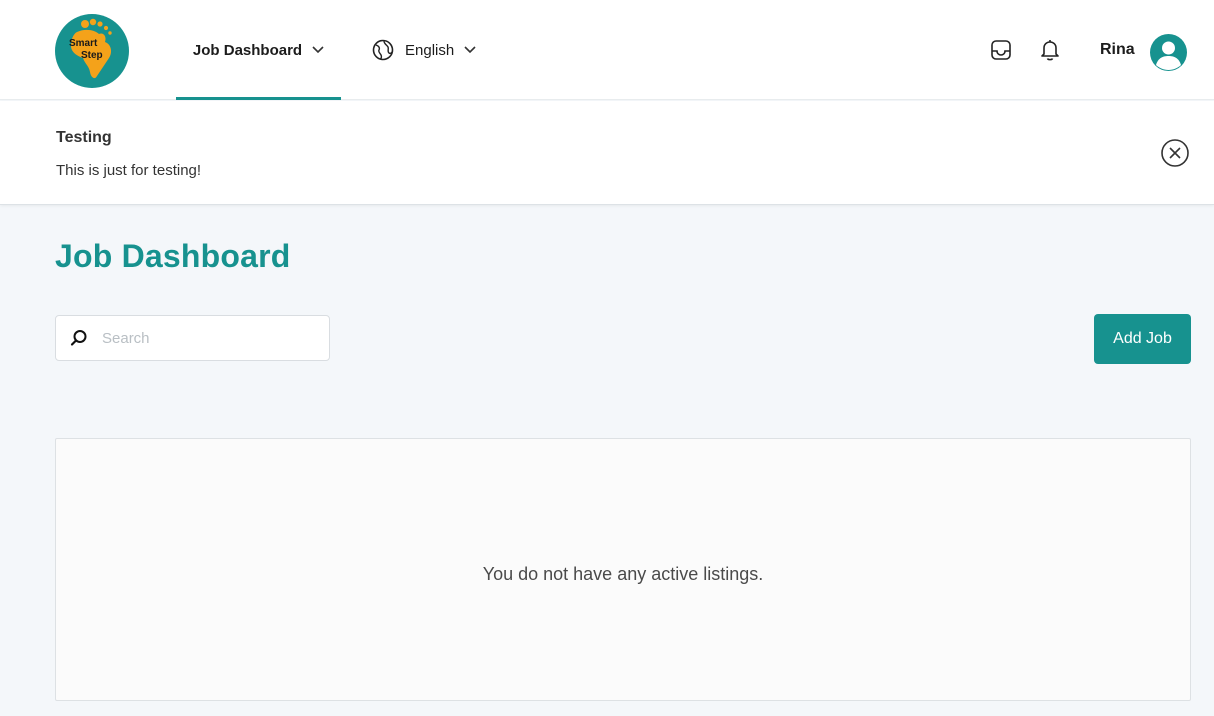 Image resolution: width=1214 pixels, height=716 pixels. What do you see at coordinates (1001, 50) in the screenshot?
I see `inbox-icon` at bounding box center [1001, 50].